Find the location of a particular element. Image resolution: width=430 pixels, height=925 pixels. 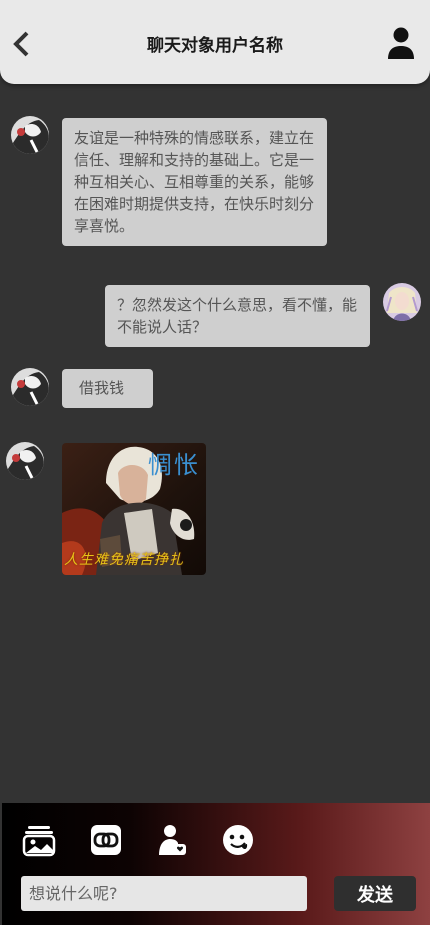

contact-card-icon is located at coordinates (172, 840).